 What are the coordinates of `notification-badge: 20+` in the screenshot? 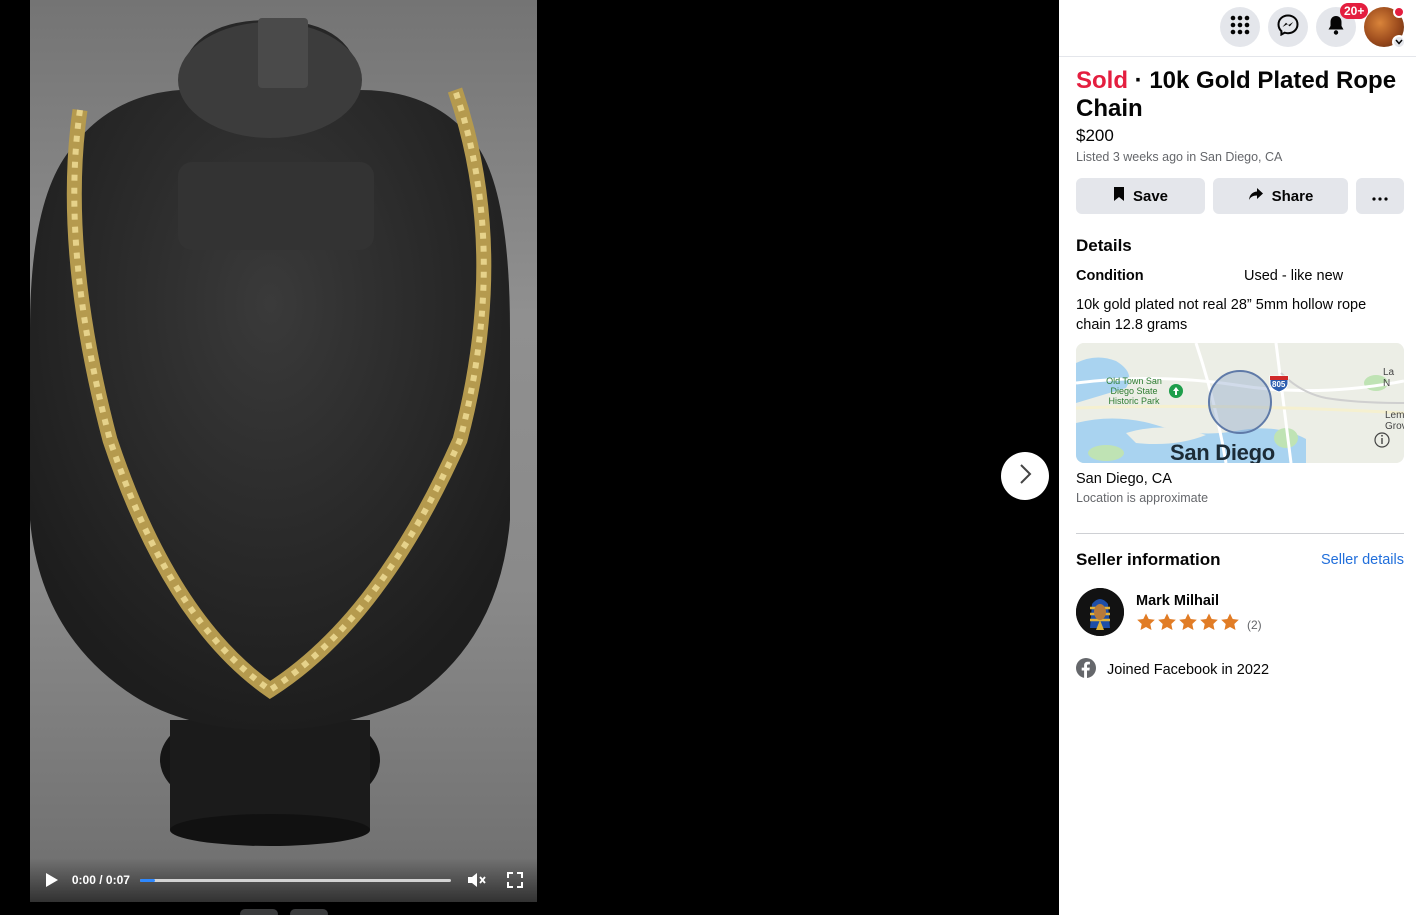 It's located at (1354, 11).